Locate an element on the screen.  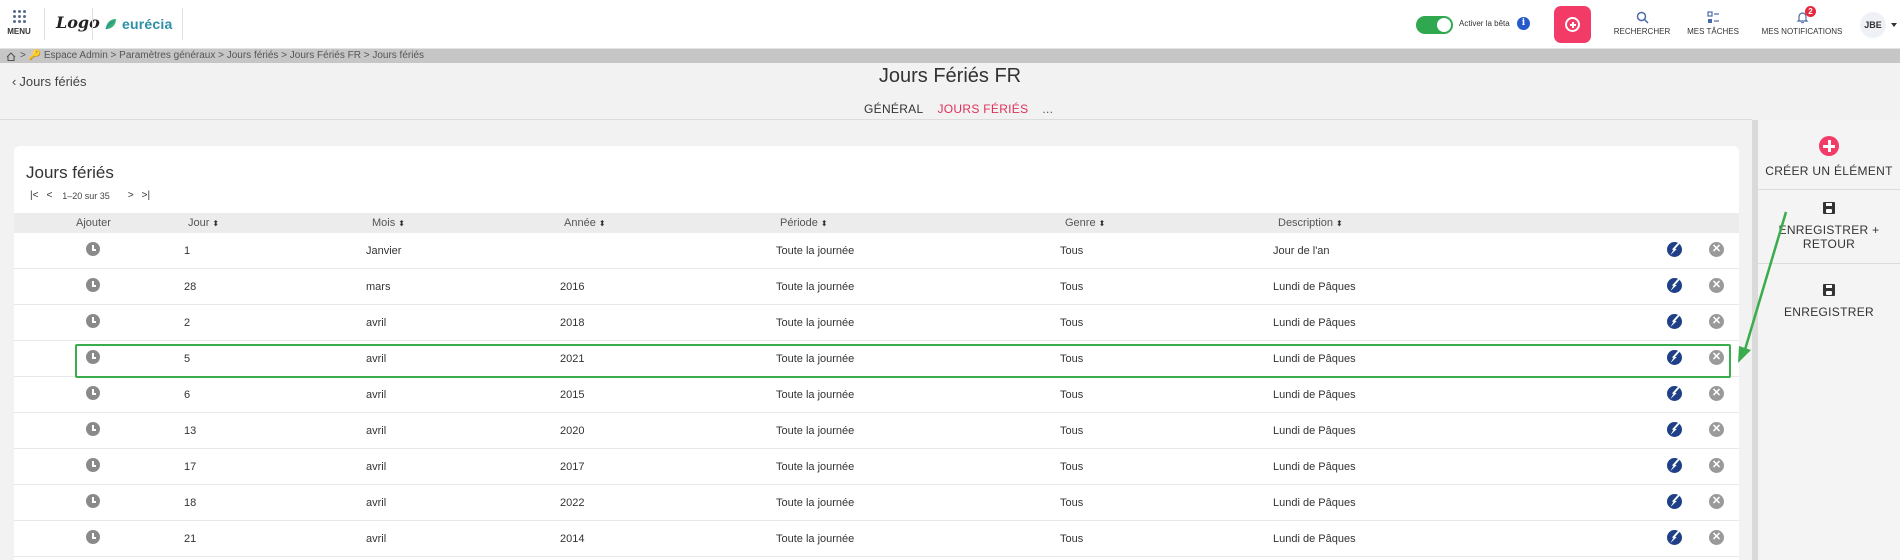
tab-jours-feries: JOURS FÉRIÉS is located at coordinates (983, 111).